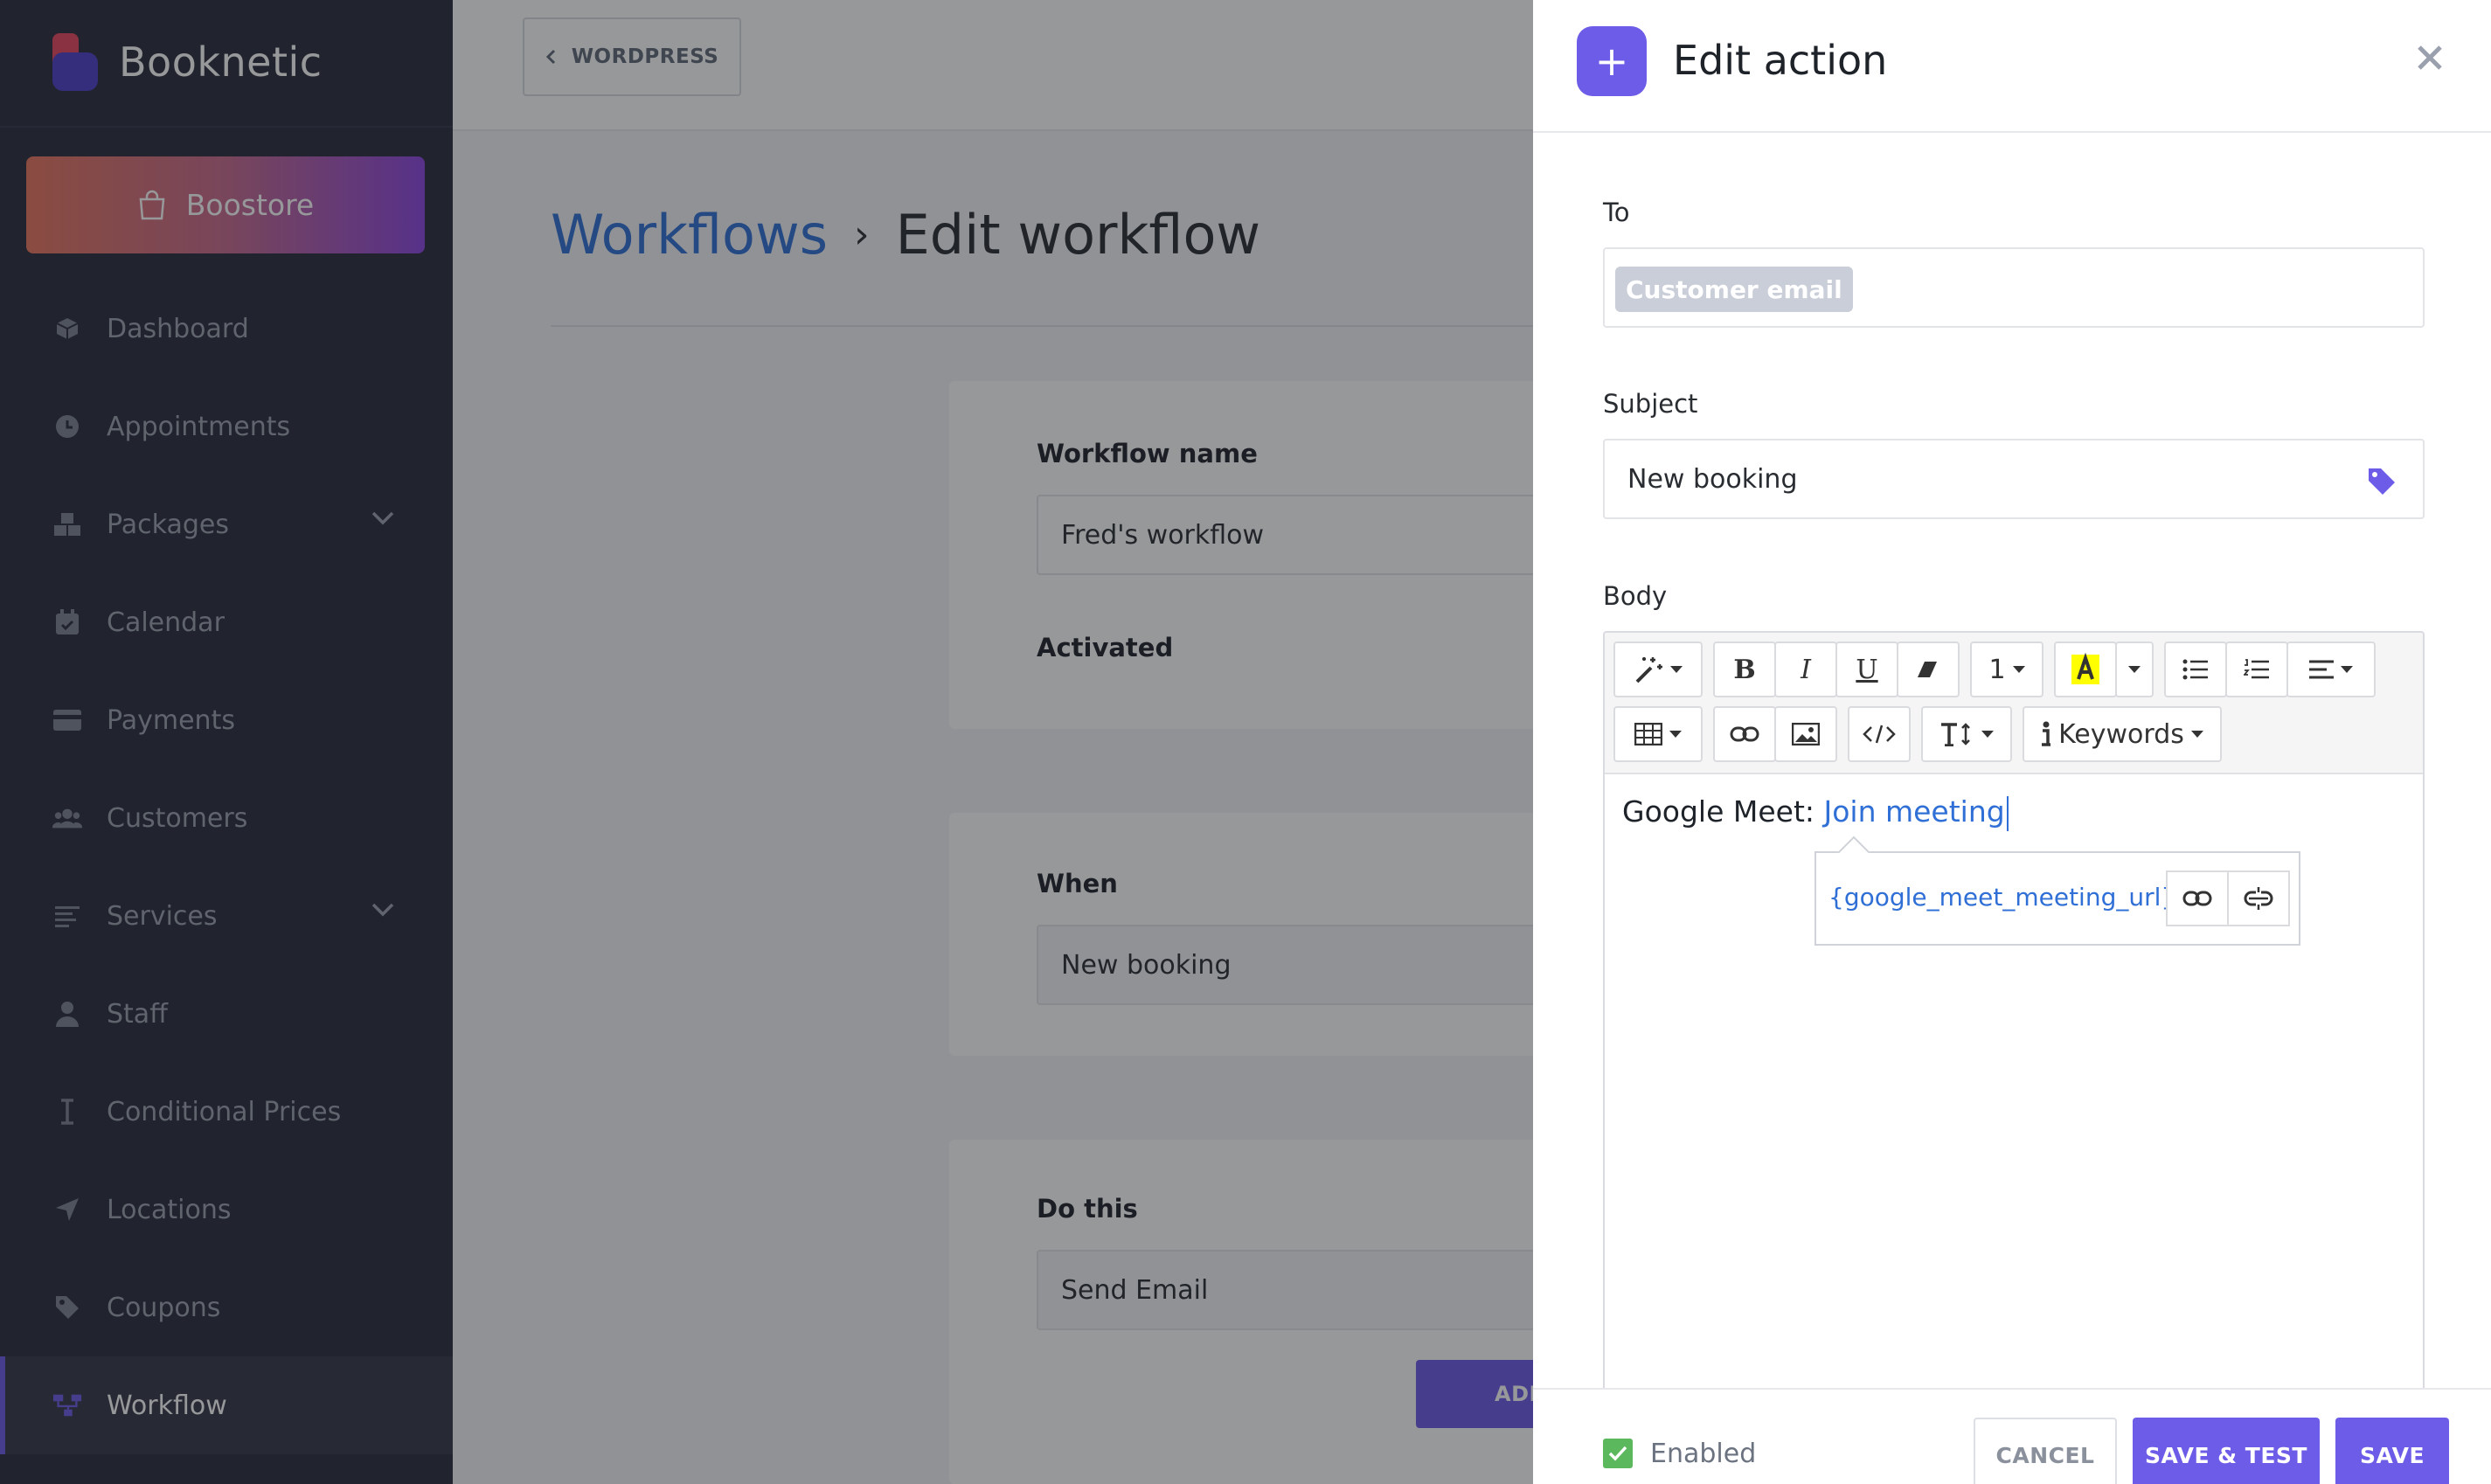 The image size is (2491, 1484). What do you see at coordinates (1612, 61) in the screenshot?
I see `plus-icon: +` at bounding box center [1612, 61].